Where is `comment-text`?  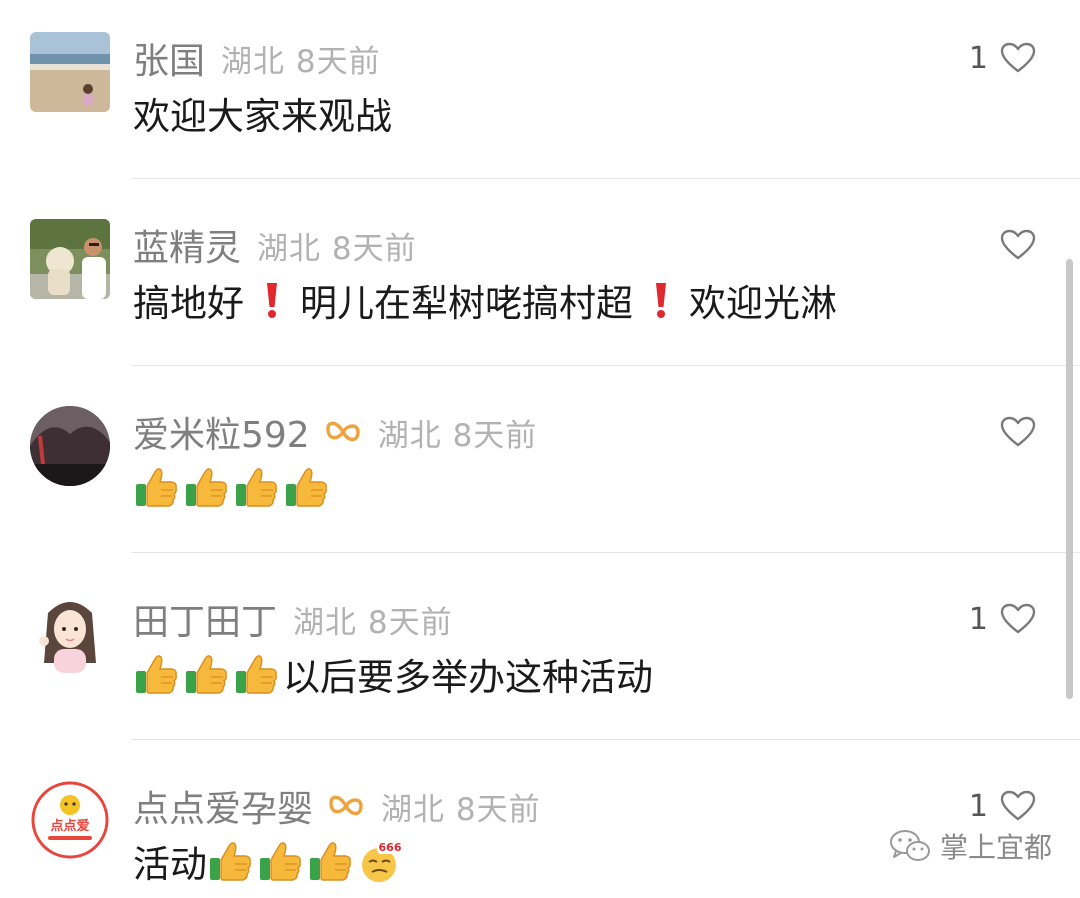
comment-text is located at coordinates (233, 487).